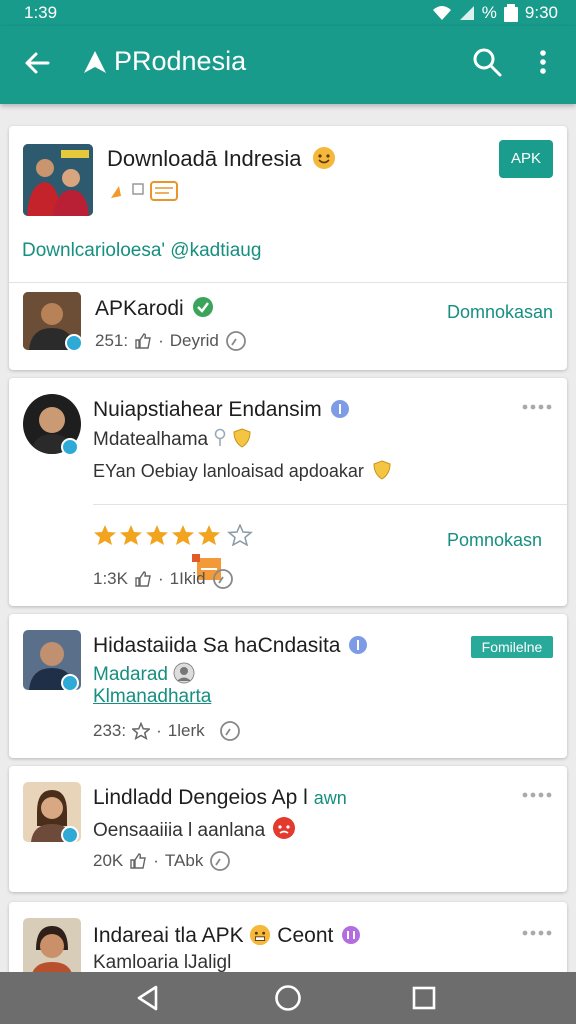  Describe the element at coordinates (487, 62) in the screenshot. I see `search-icon` at that location.